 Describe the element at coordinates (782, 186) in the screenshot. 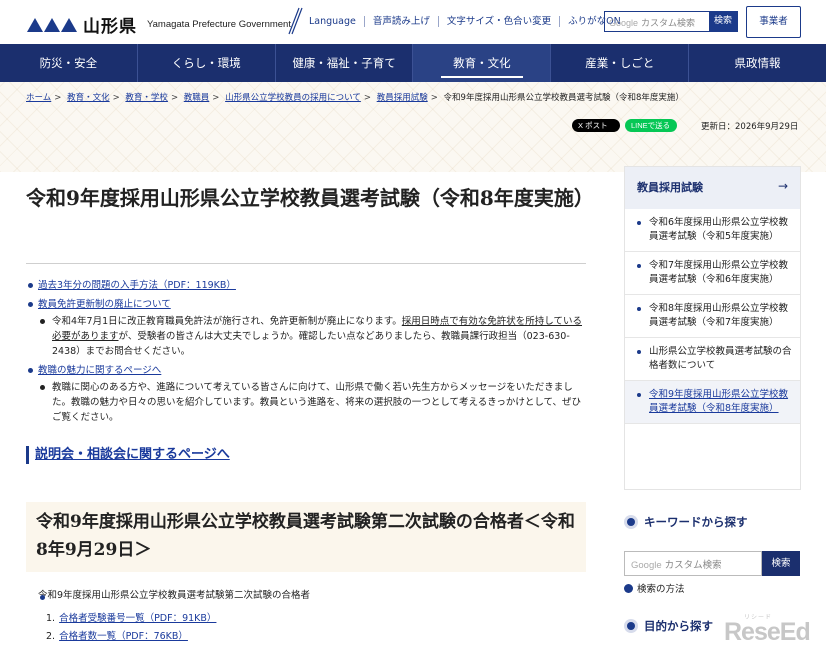

I see `arrow-right-icon: →` at that location.